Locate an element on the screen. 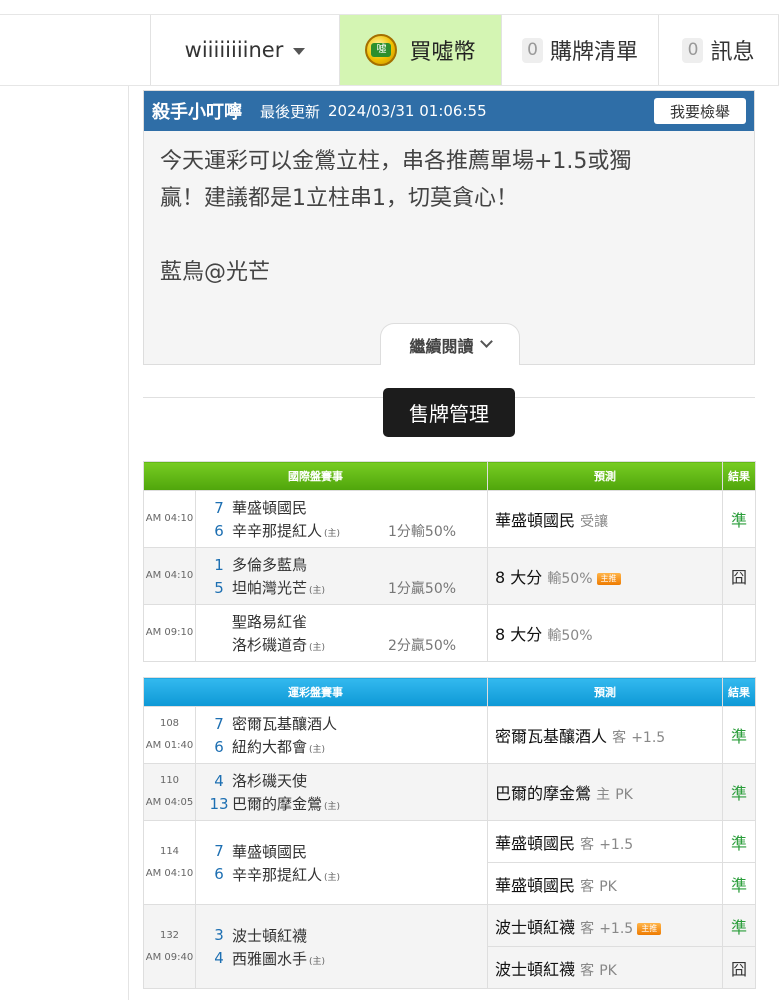  home-team: 紐約大都會 is located at coordinates (270, 747).